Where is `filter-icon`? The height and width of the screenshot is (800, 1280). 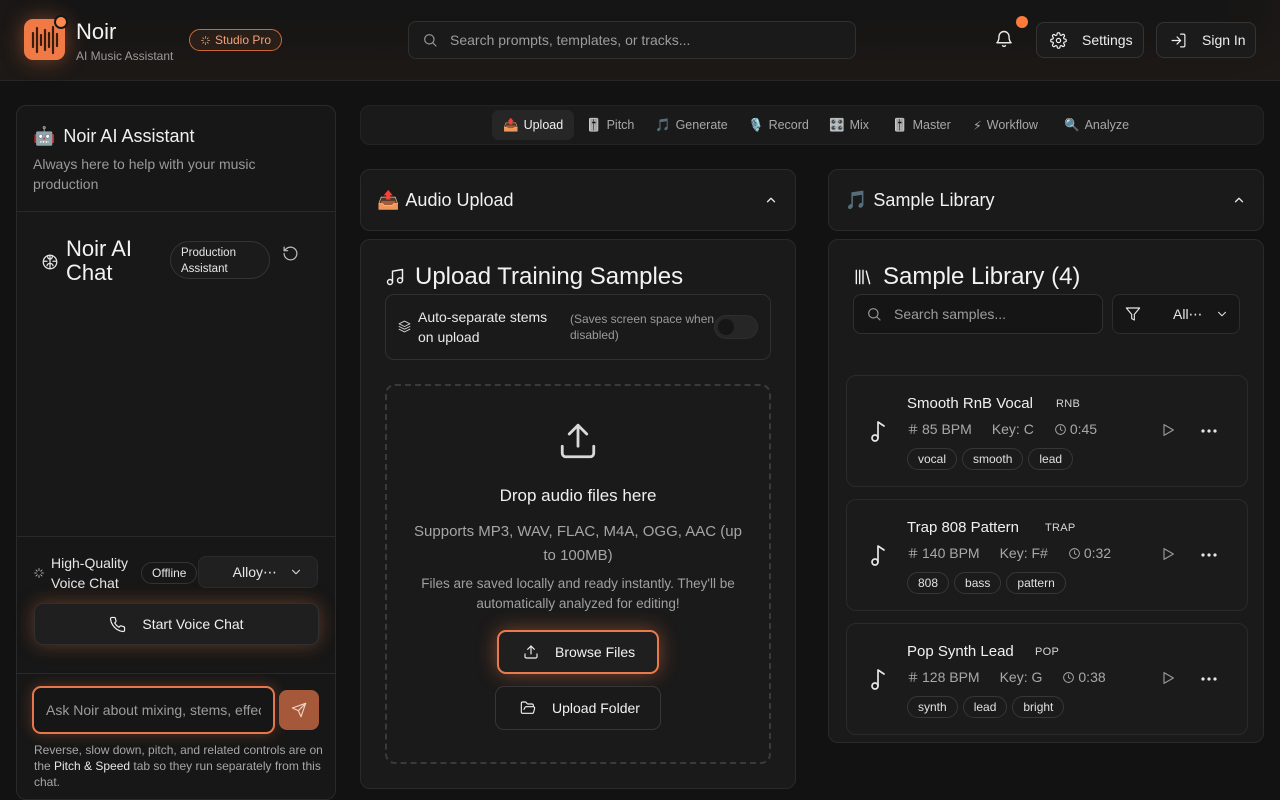 filter-icon is located at coordinates (1133, 314).